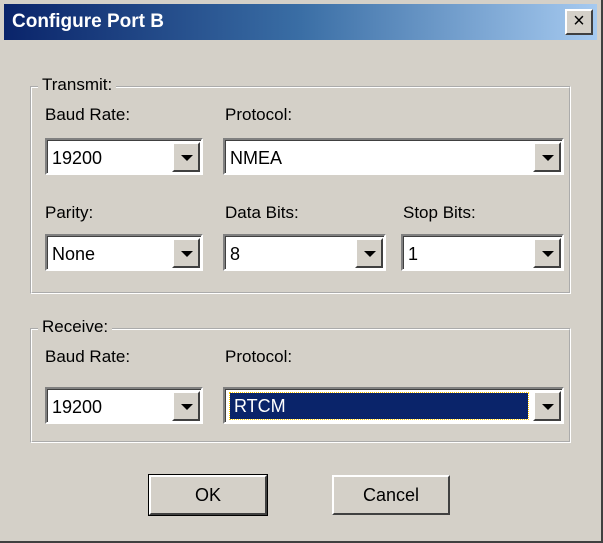 The image size is (603, 543). Describe the element at coordinates (77, 158) in the screenshot. I see `transmit-baud-value: 19200` at that location.